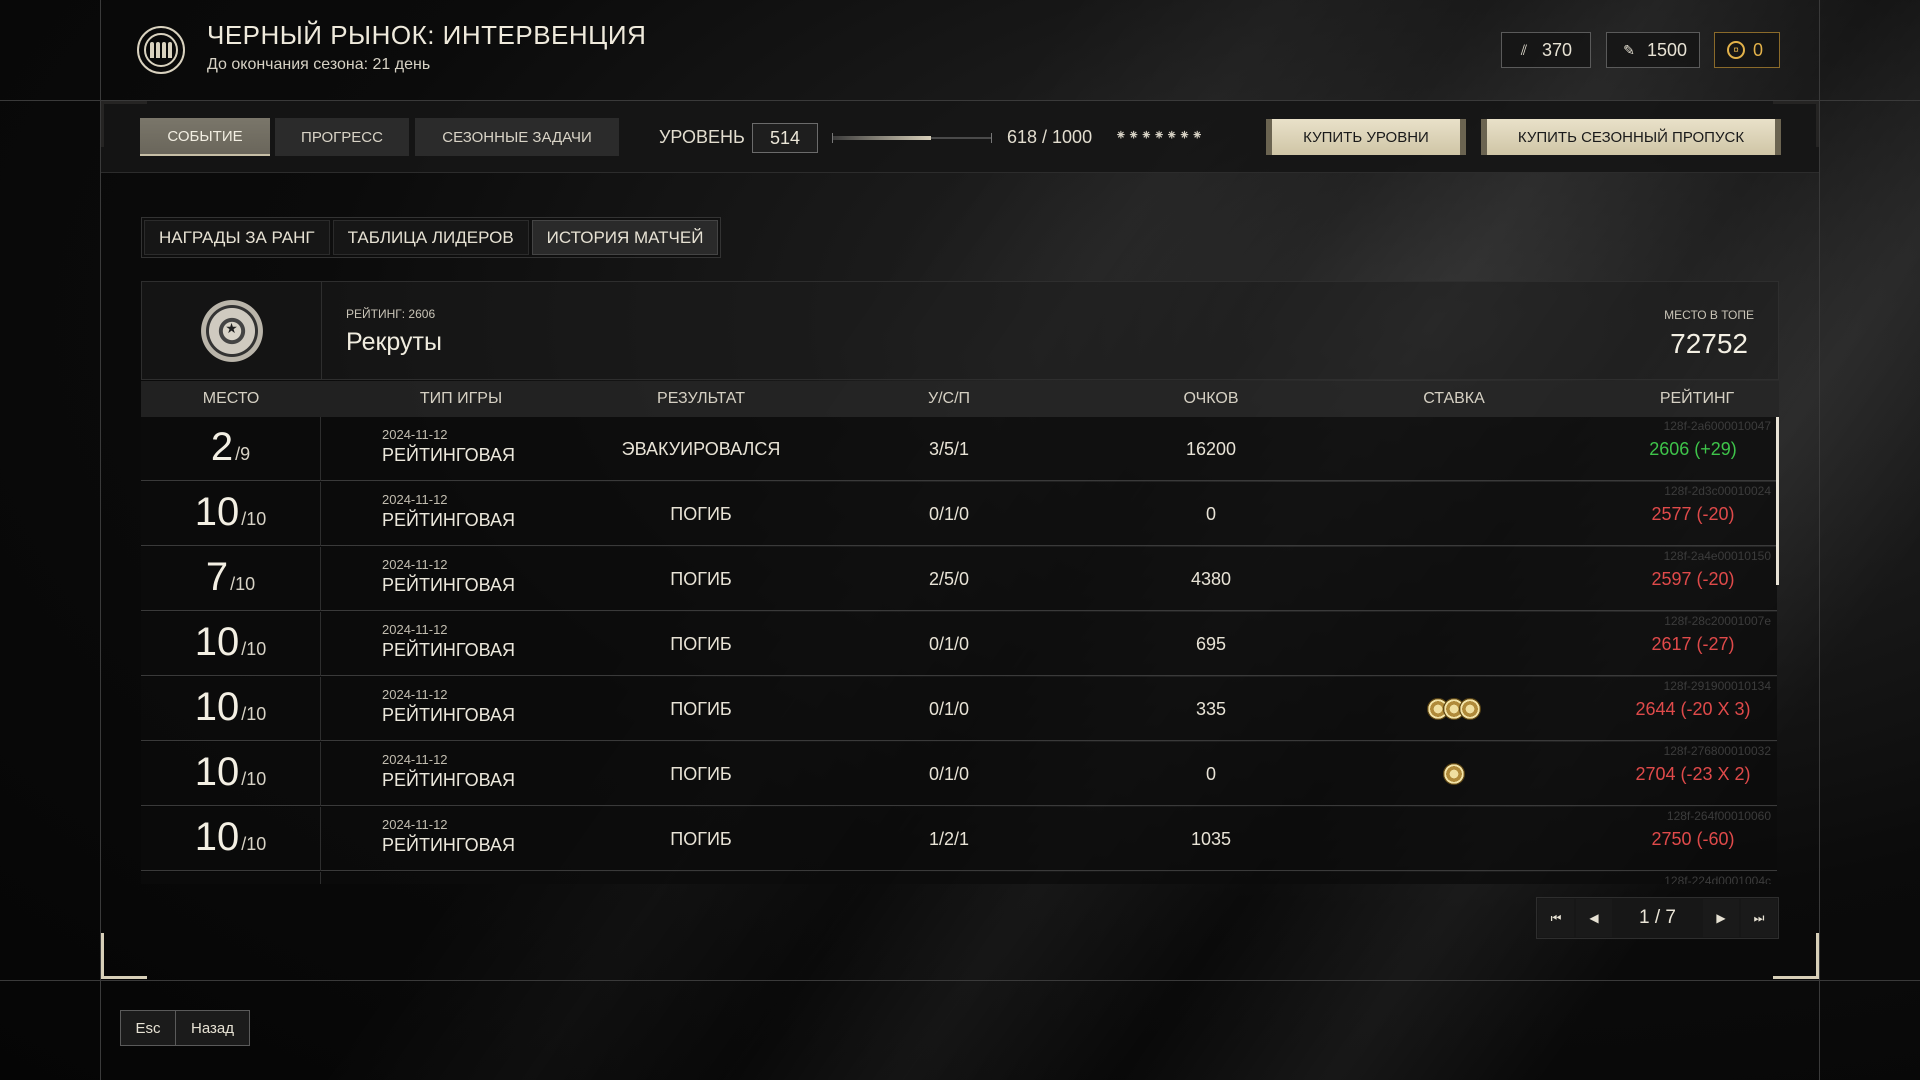 Image resolution: width=1920 pixels, height=1080 pixels. Describe the element at coordinates (1721, 918) in the screenshot. I see `next-page-button: ▶` at that location.